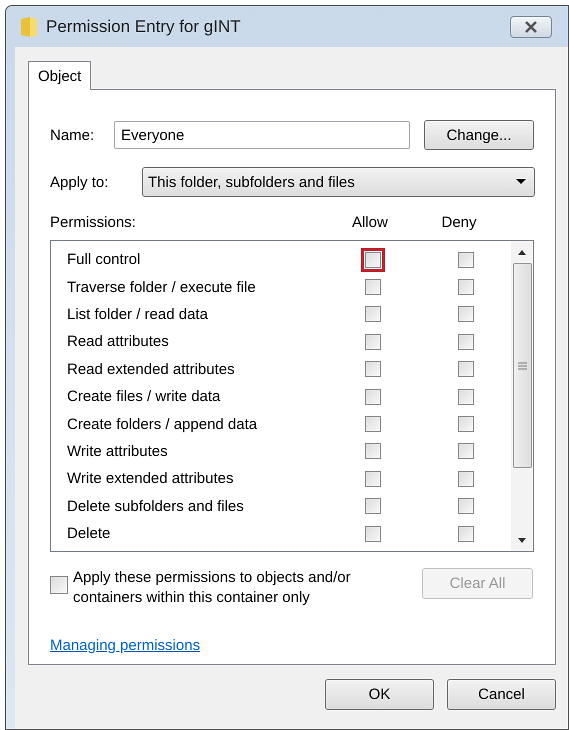 The height and width of the screenshot is (730, 569). I want to click on name-label: Name:, so click(73, 135).